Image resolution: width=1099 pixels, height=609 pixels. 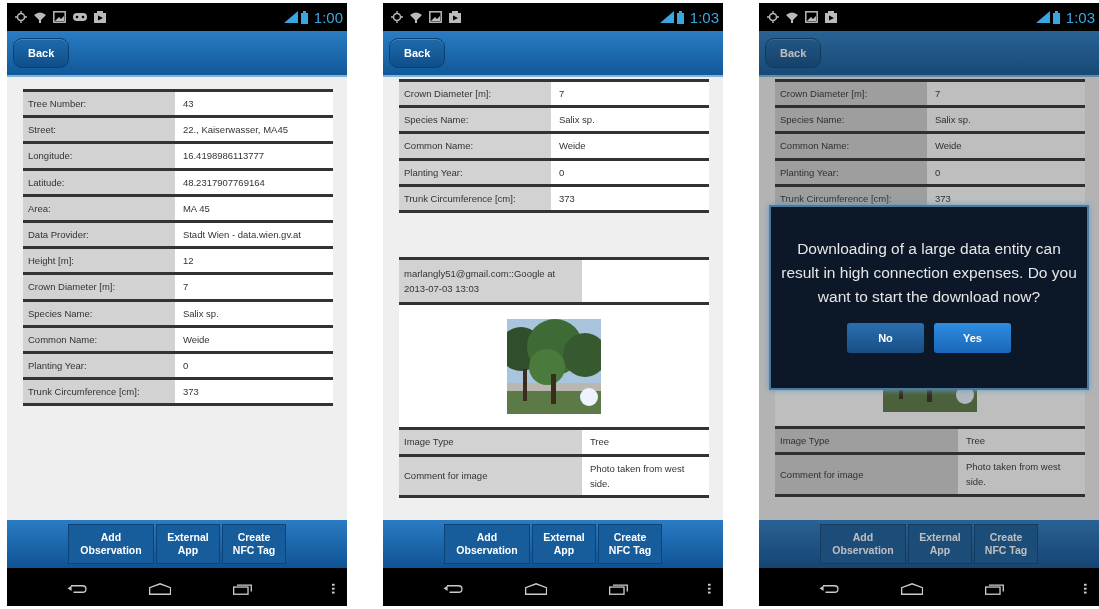 I want to click on field-label: Street:, so click(x=99, y=130).